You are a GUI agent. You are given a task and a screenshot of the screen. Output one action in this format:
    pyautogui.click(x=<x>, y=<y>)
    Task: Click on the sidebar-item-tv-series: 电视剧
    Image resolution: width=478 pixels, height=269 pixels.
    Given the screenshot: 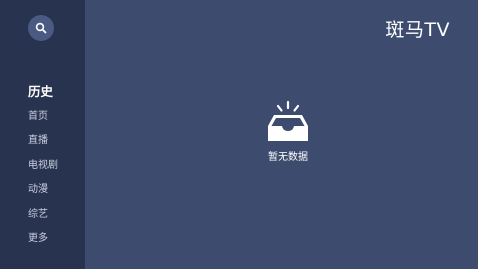 What is the action you would take?
    pyautogui.click(x=43, y=166)
    